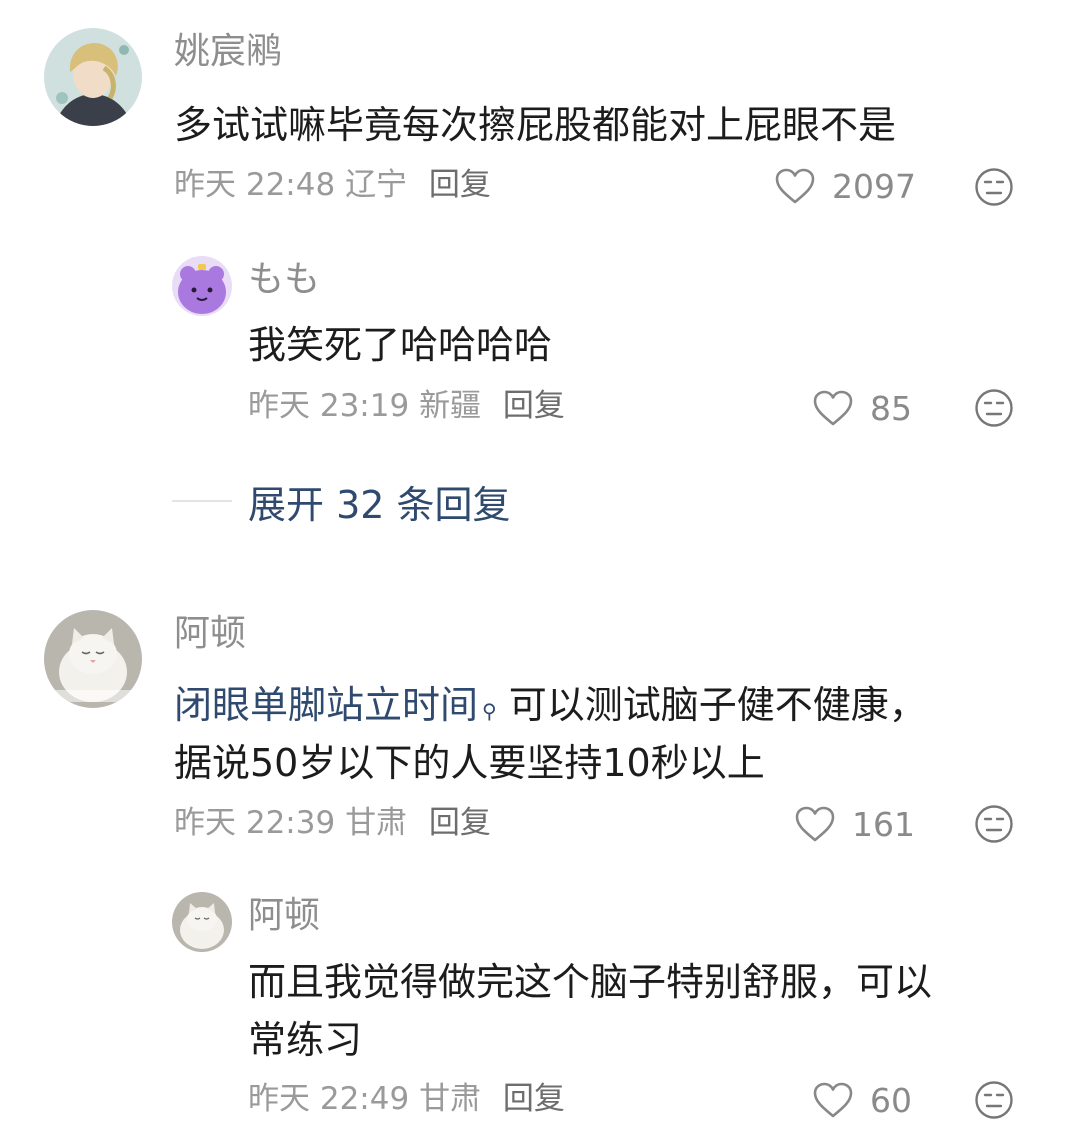 The image size is (1079, 1139). Describe the element at coordinates (469, 763) in the screenshot. I see `comment-text-line: 据说50岁以下的人要坚持10秒以上` at that location.